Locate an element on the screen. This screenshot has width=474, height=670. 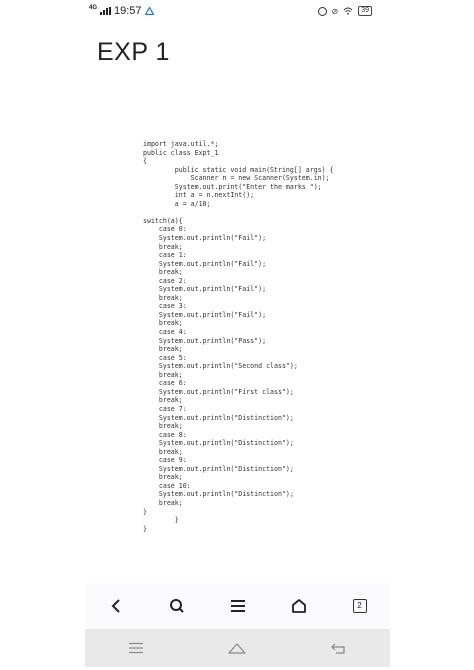
code-line: case 4: is located at coordinates (165, 332).